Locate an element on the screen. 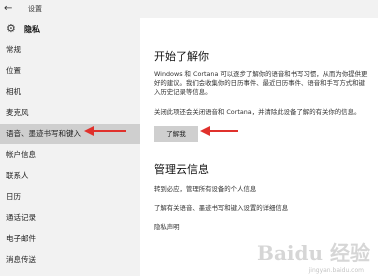 The image size is (378, 276). annotation-arrow-button-icon is located at coordinates (219, 131).